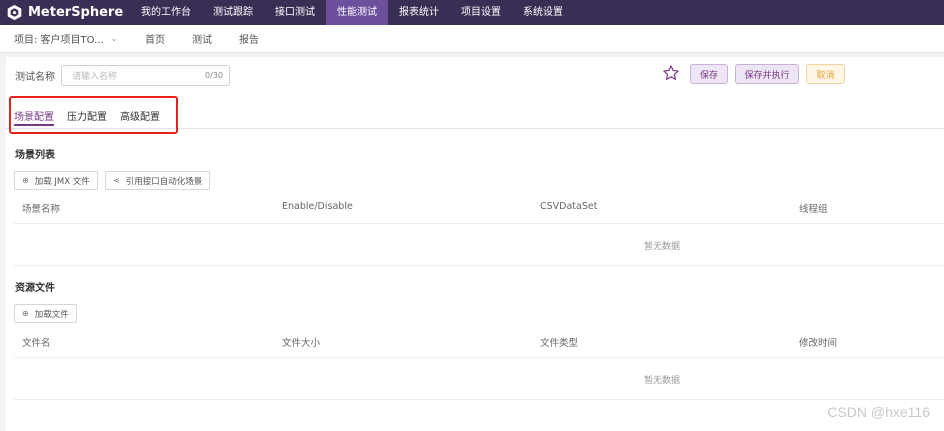  What do you see at coordinates (317, 206) in the screenshot?
I see `col-enable-disable: Enable/Disable` at bounding box center [317, 206].